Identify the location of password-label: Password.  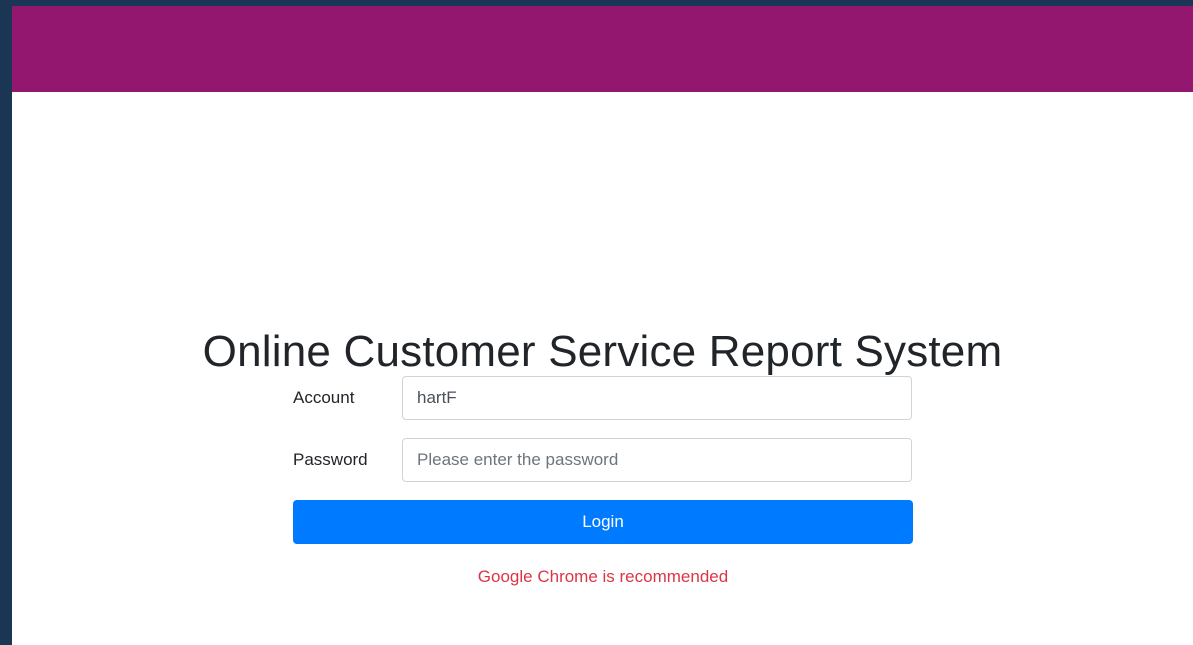
(330, 459).